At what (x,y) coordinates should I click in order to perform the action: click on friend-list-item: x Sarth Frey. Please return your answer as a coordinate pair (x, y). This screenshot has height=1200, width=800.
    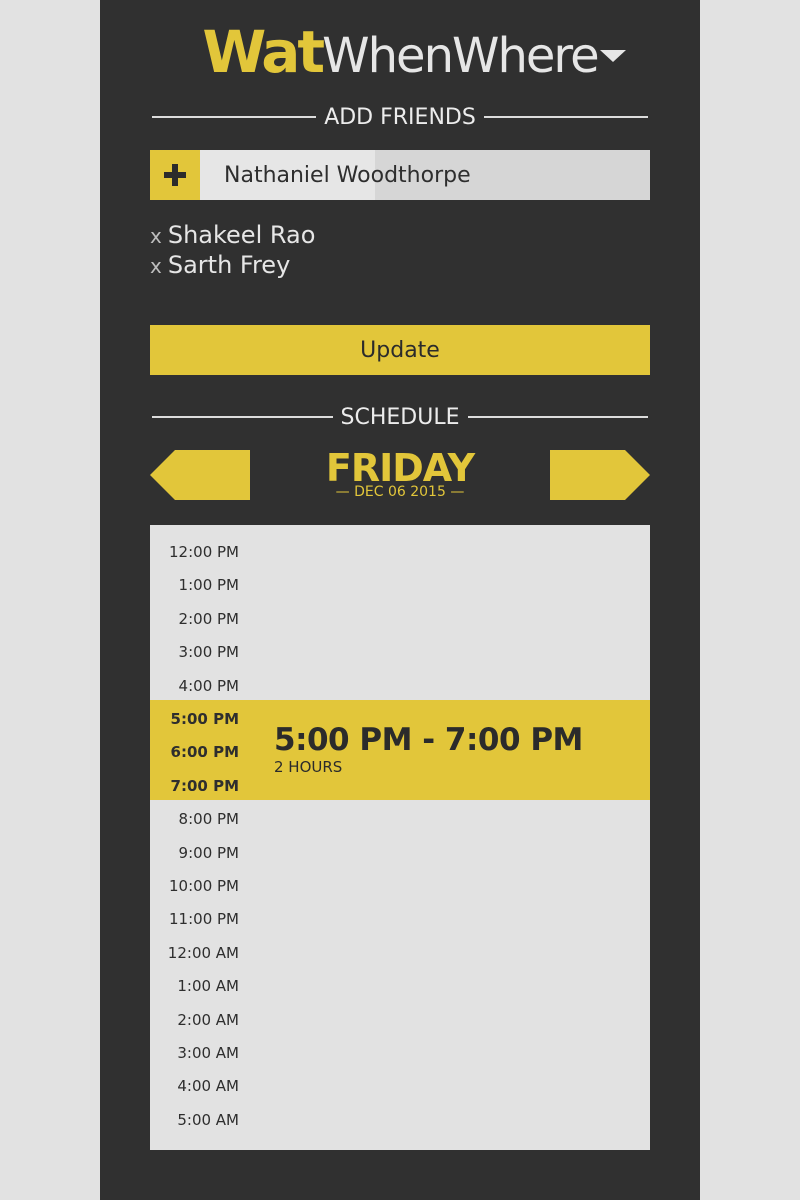
    Looking at the image, I should click on (232, 265).